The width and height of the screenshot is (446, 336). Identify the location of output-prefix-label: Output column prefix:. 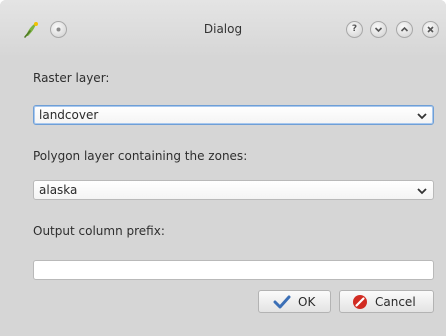
(99, 231).